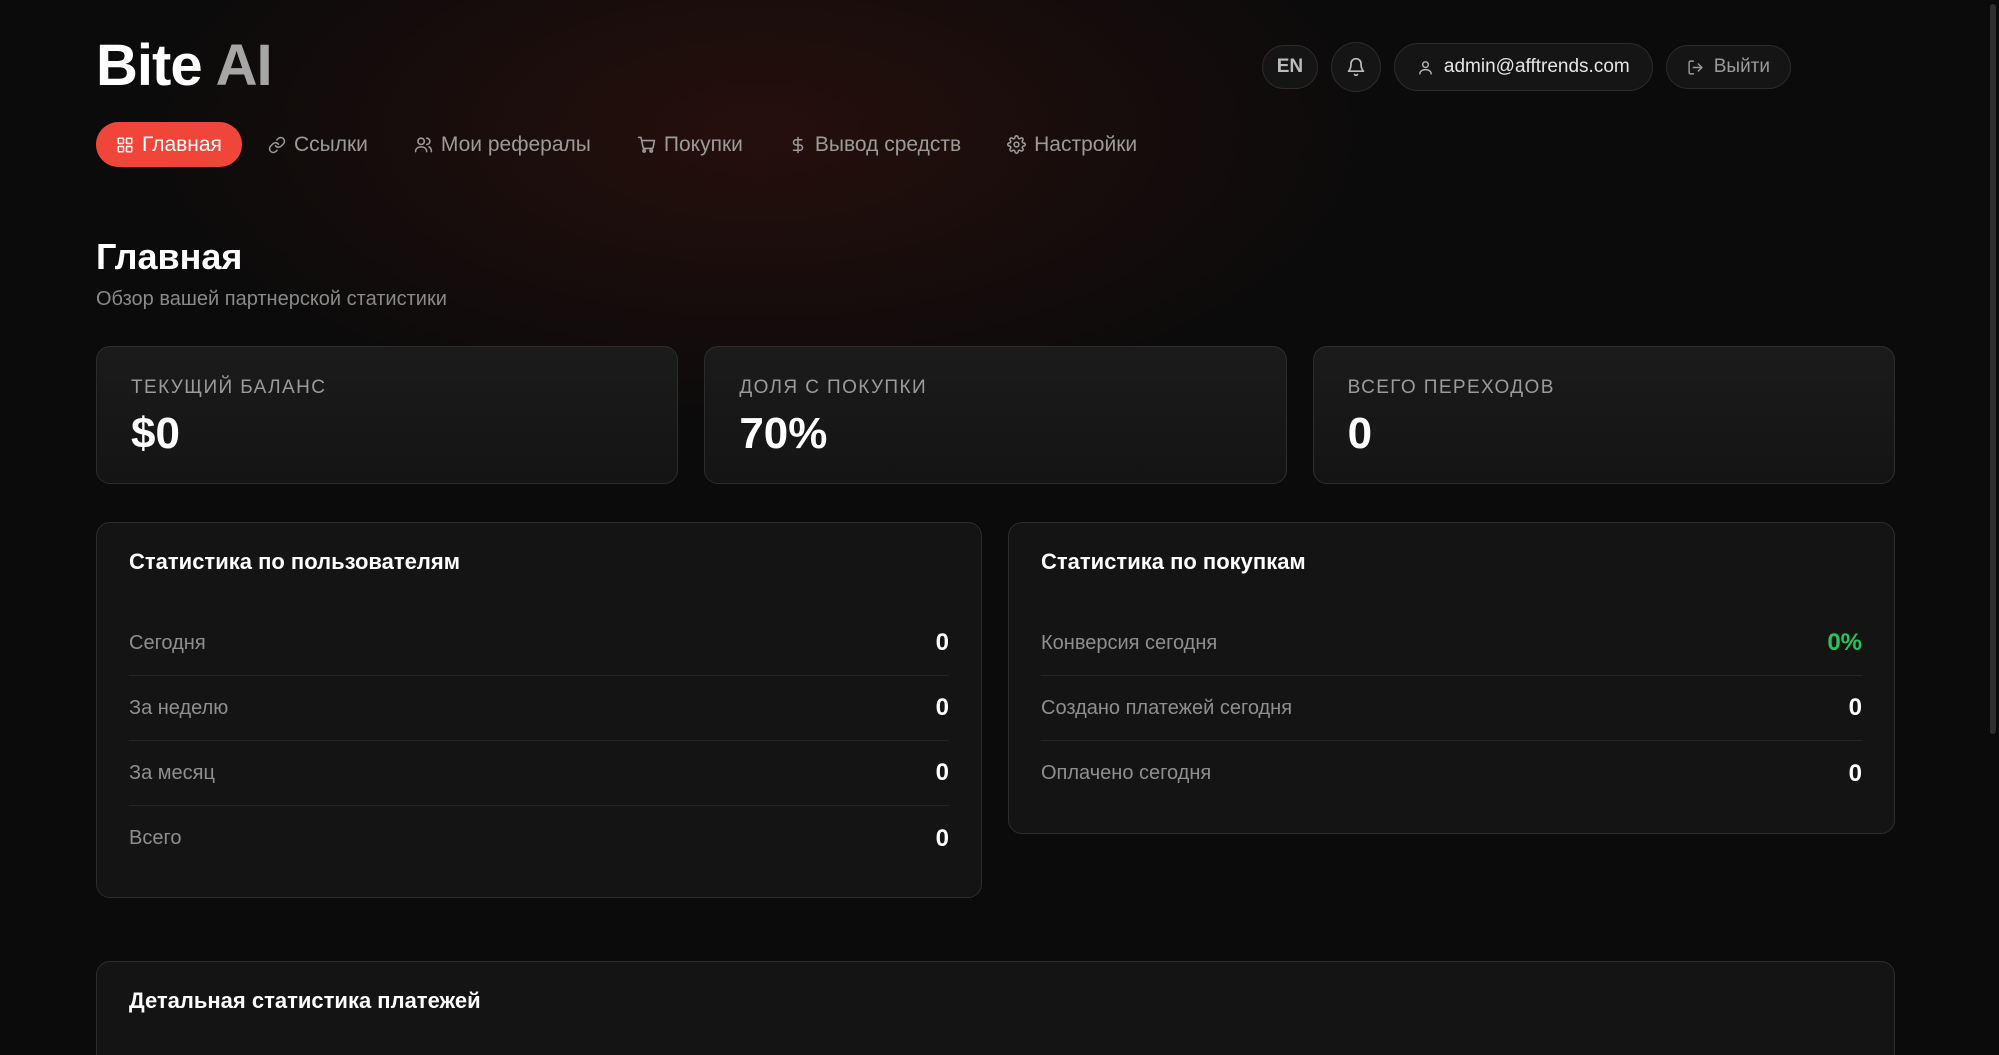 The height and width of the screenshot is (1055, 1999). I want to click on stat-row: Сегодня 0, so click(539, 643).